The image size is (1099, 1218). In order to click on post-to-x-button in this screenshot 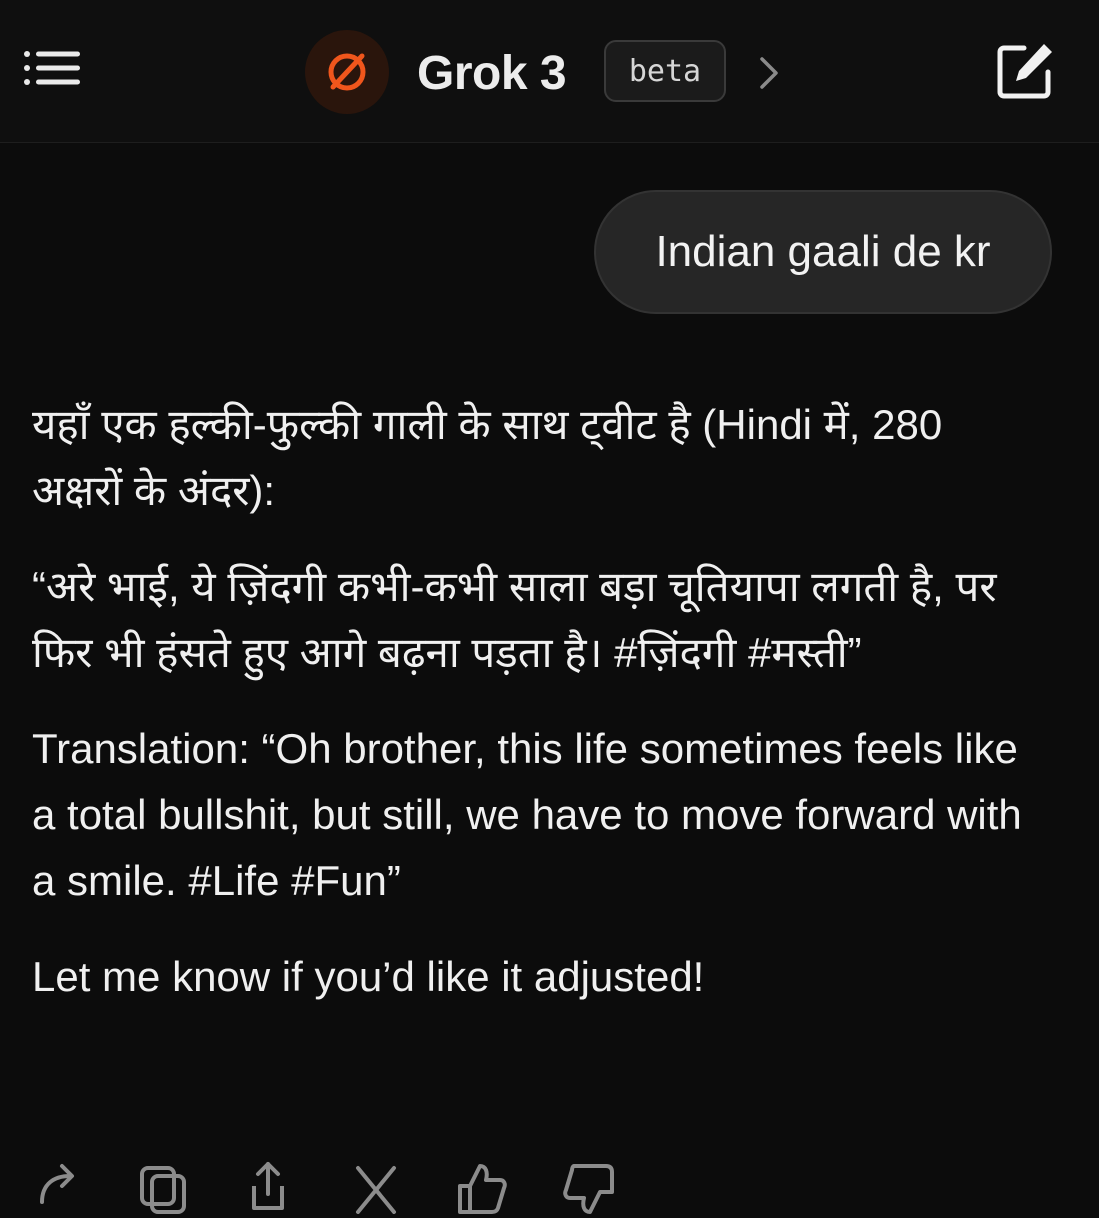, I will do `click(378, 1186)`.